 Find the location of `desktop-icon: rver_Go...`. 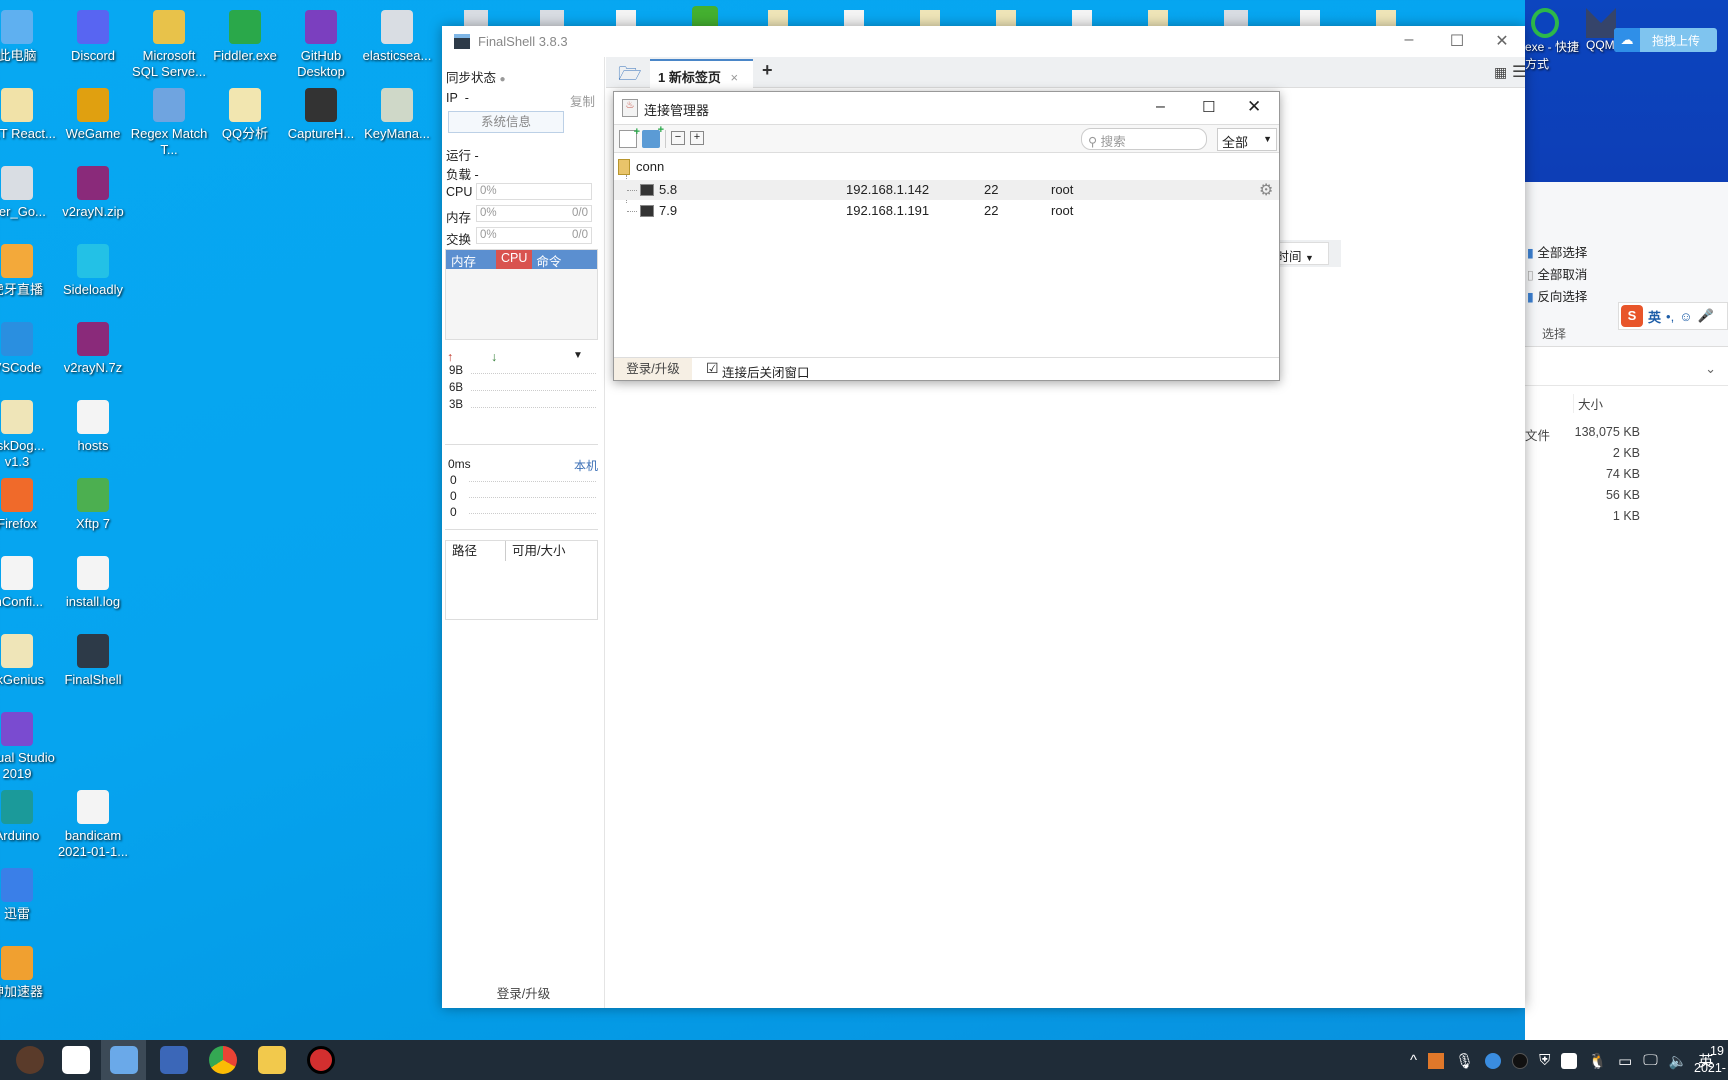

desktop-icon: rver_Go... is located at coordinates (28, 193).